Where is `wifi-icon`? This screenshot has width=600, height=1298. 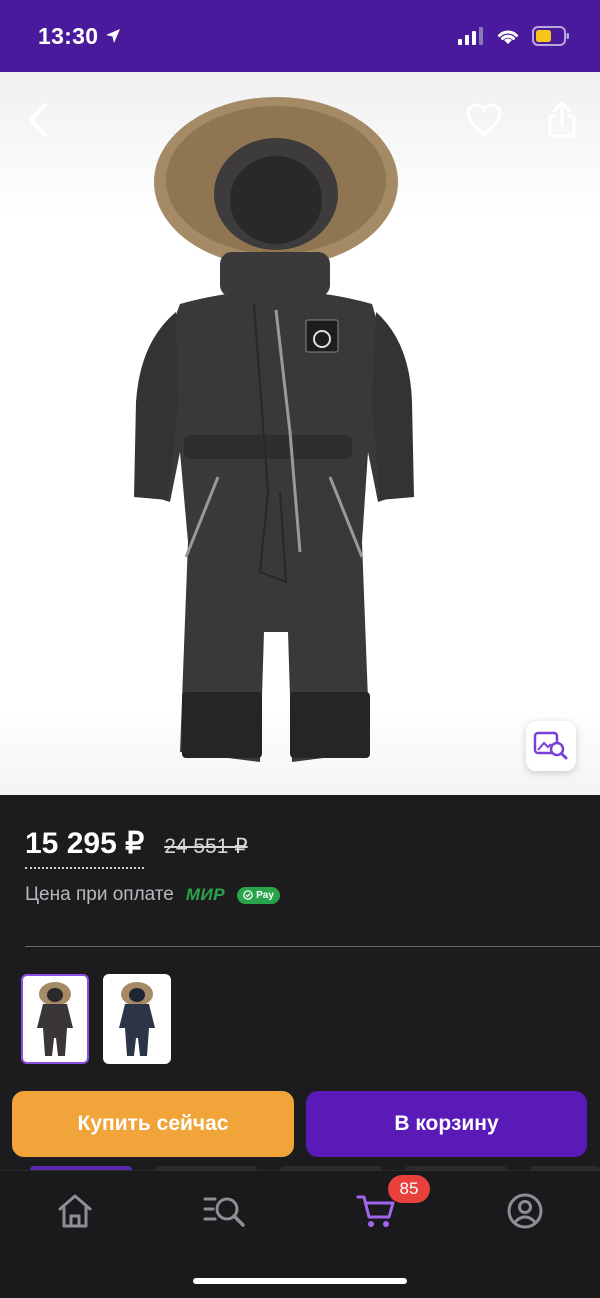
wifi-icon is located at coordinates (508, 37).